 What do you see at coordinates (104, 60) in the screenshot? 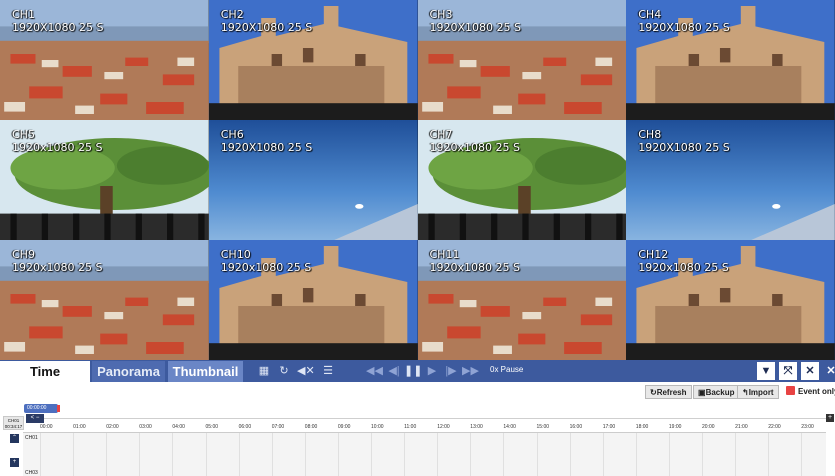
I see `camera-tile: CH1 1920X1080 25 S` at bounding box center [104, 60].